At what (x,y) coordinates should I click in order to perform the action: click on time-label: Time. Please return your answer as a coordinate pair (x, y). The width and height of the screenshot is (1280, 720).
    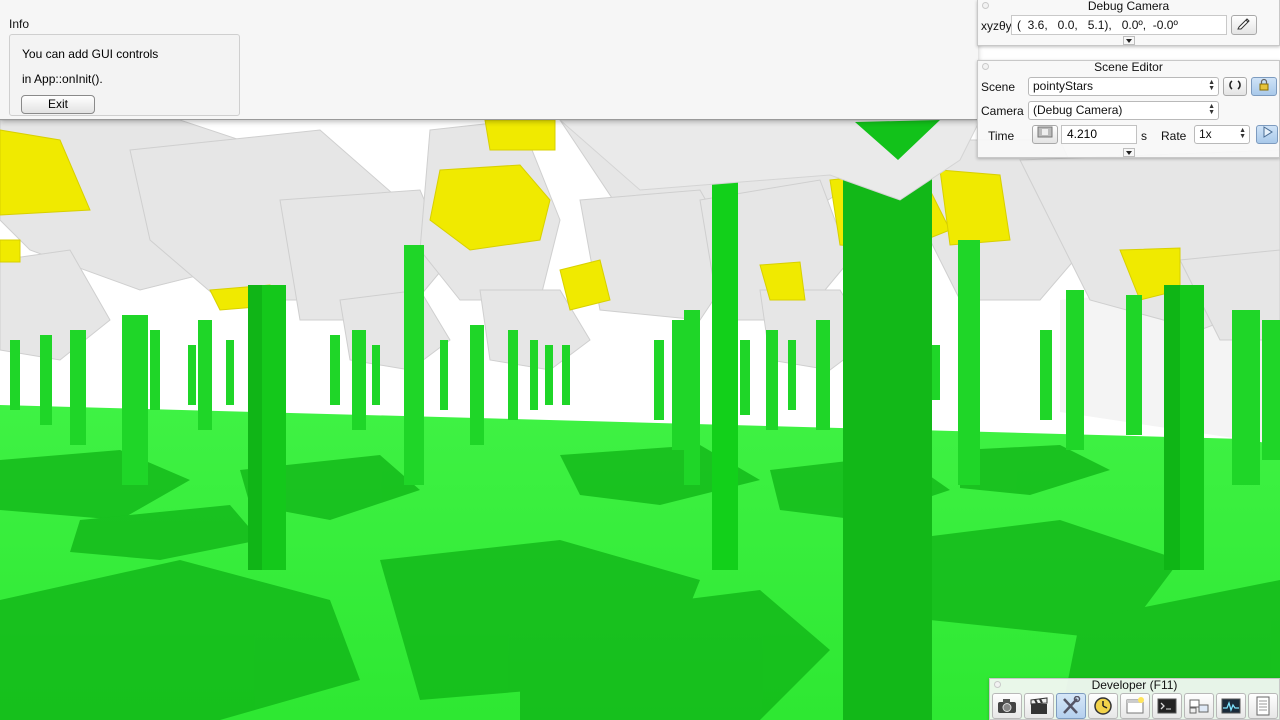
    Looking at the image, I should click on (1001, 136).